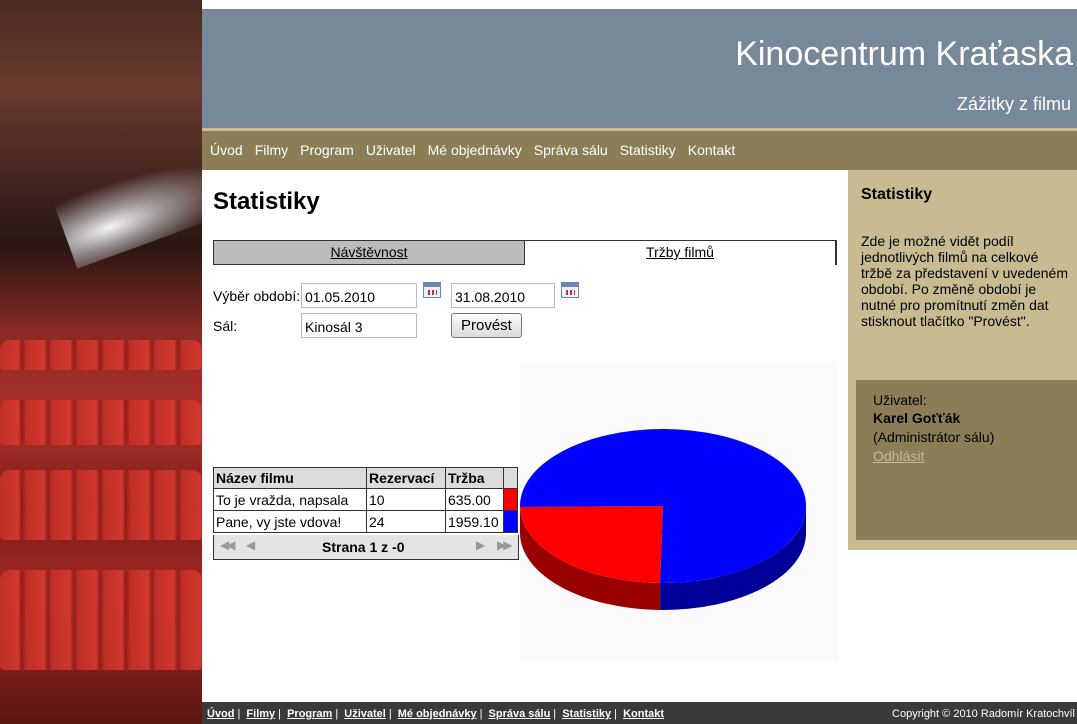  What do you see at coordinates (475, 150) in the screenshot?
I see `nav-item-objednavky: Mé objednávky` at bounding box center [475, 150].